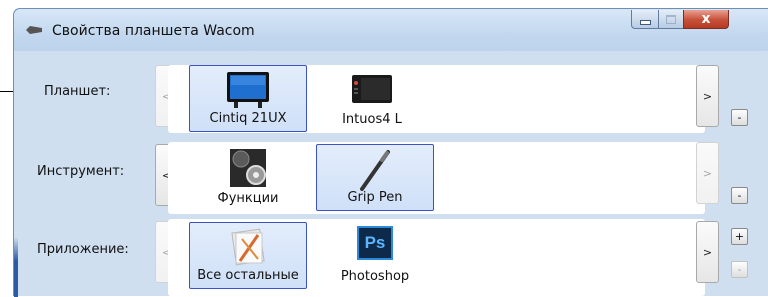 This screenshot has height=297, width=768. What do you see at coordinates (248, 118) in the screenshot?
I see `tablet-item-label: Cintiq 21UX` at bounding box center [248, 118].